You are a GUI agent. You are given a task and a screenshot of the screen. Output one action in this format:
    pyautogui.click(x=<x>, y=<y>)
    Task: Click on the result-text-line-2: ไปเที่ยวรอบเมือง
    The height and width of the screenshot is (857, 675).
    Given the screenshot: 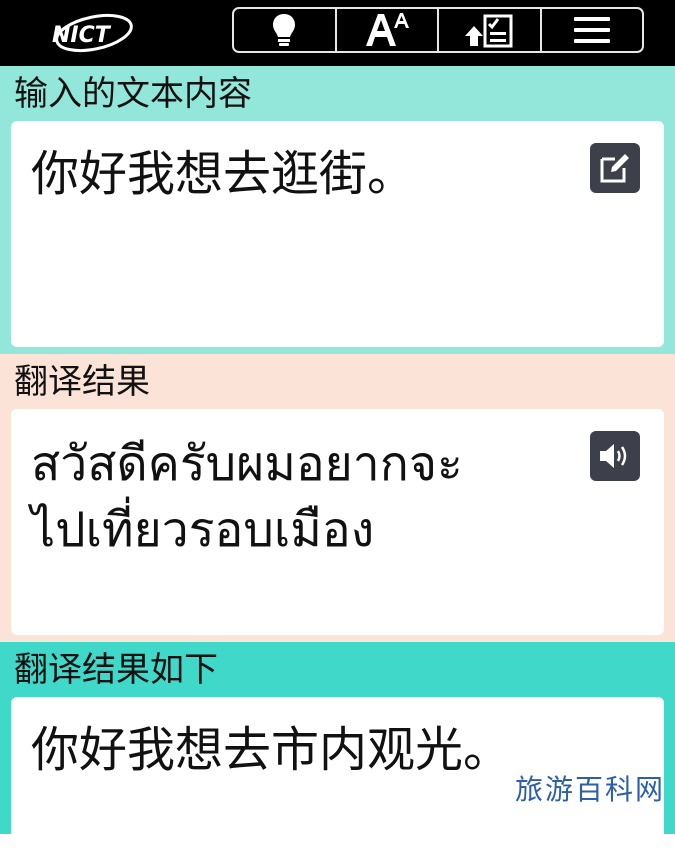 What is the action you would take?
    pyautogui.click(x=203, y=530)
    